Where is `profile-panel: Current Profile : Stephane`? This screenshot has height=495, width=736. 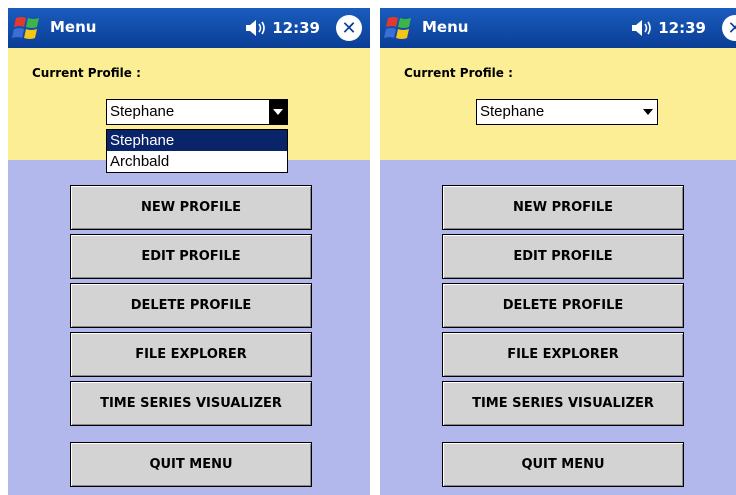 profile-panel: Current Profile : Stephane is located at coordinates (558, 104).